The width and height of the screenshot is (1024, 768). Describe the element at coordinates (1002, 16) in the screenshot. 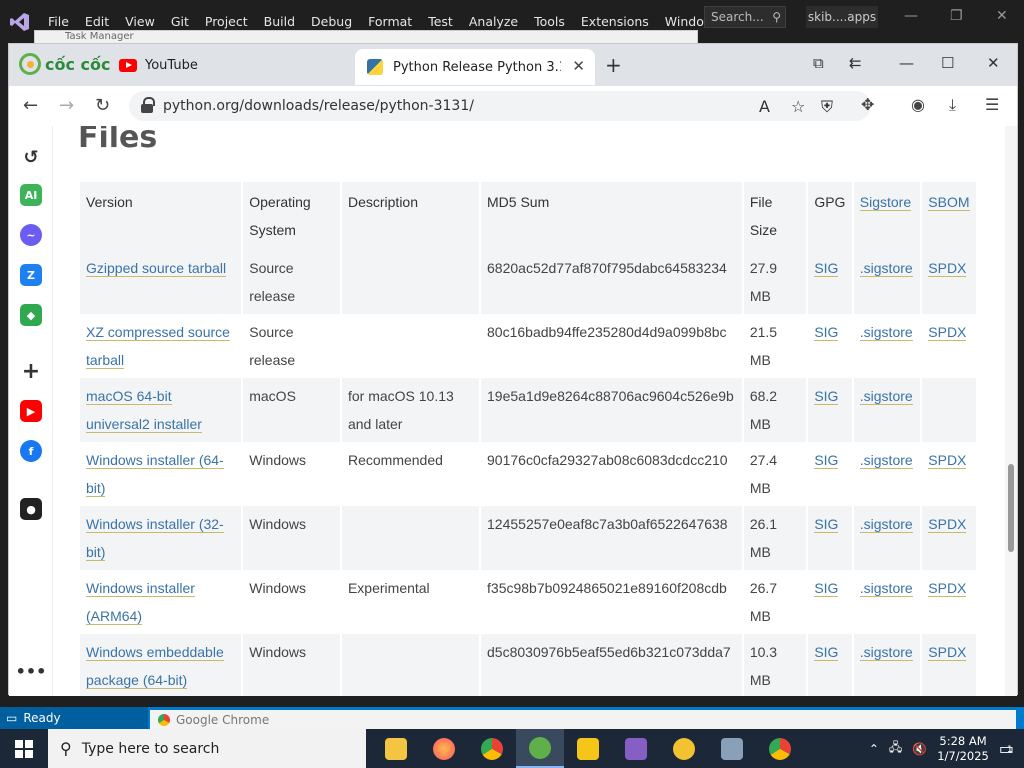

I see `close-icon: ✕` at that location.